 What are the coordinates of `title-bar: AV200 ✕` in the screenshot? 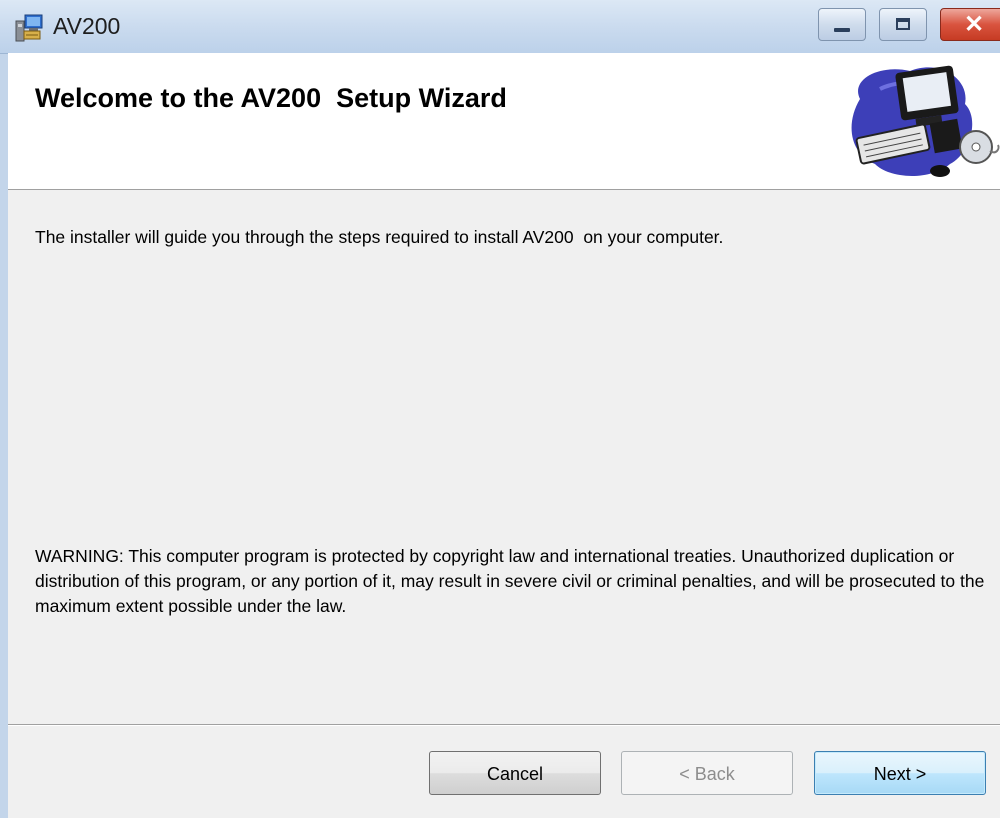 It's located at (500, 27).